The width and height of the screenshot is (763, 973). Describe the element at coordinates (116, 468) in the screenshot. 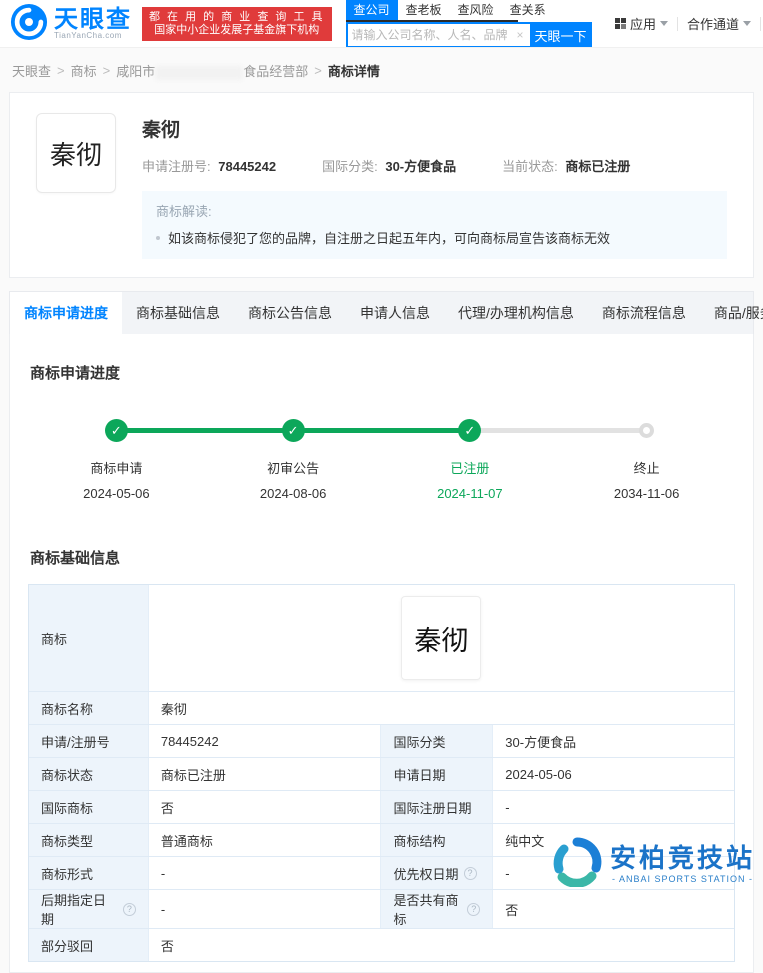

I see `step-label: 商标申请` at that location.